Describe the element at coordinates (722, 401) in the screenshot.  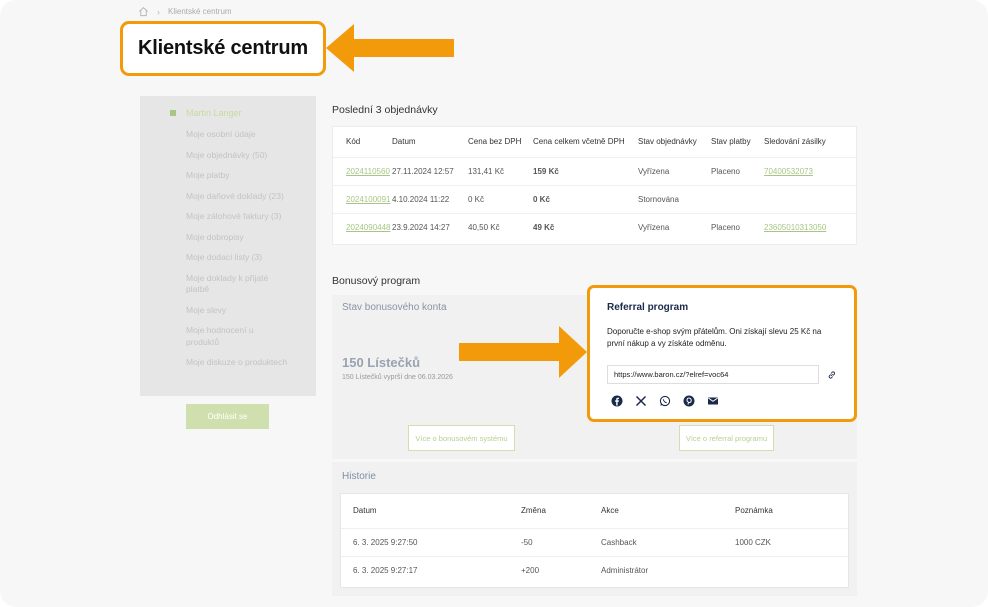
I see `share-icons` at that location.